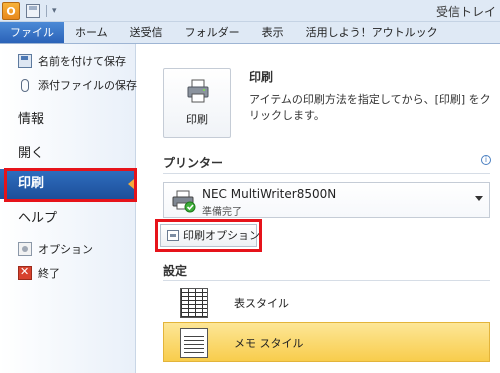 The height and width of the screenshot is (373, 500). What do you see at coordinates (326, 302) in the screenshot?
I see `table-style-option: 表スタイル` at bounding box center [326, 302].